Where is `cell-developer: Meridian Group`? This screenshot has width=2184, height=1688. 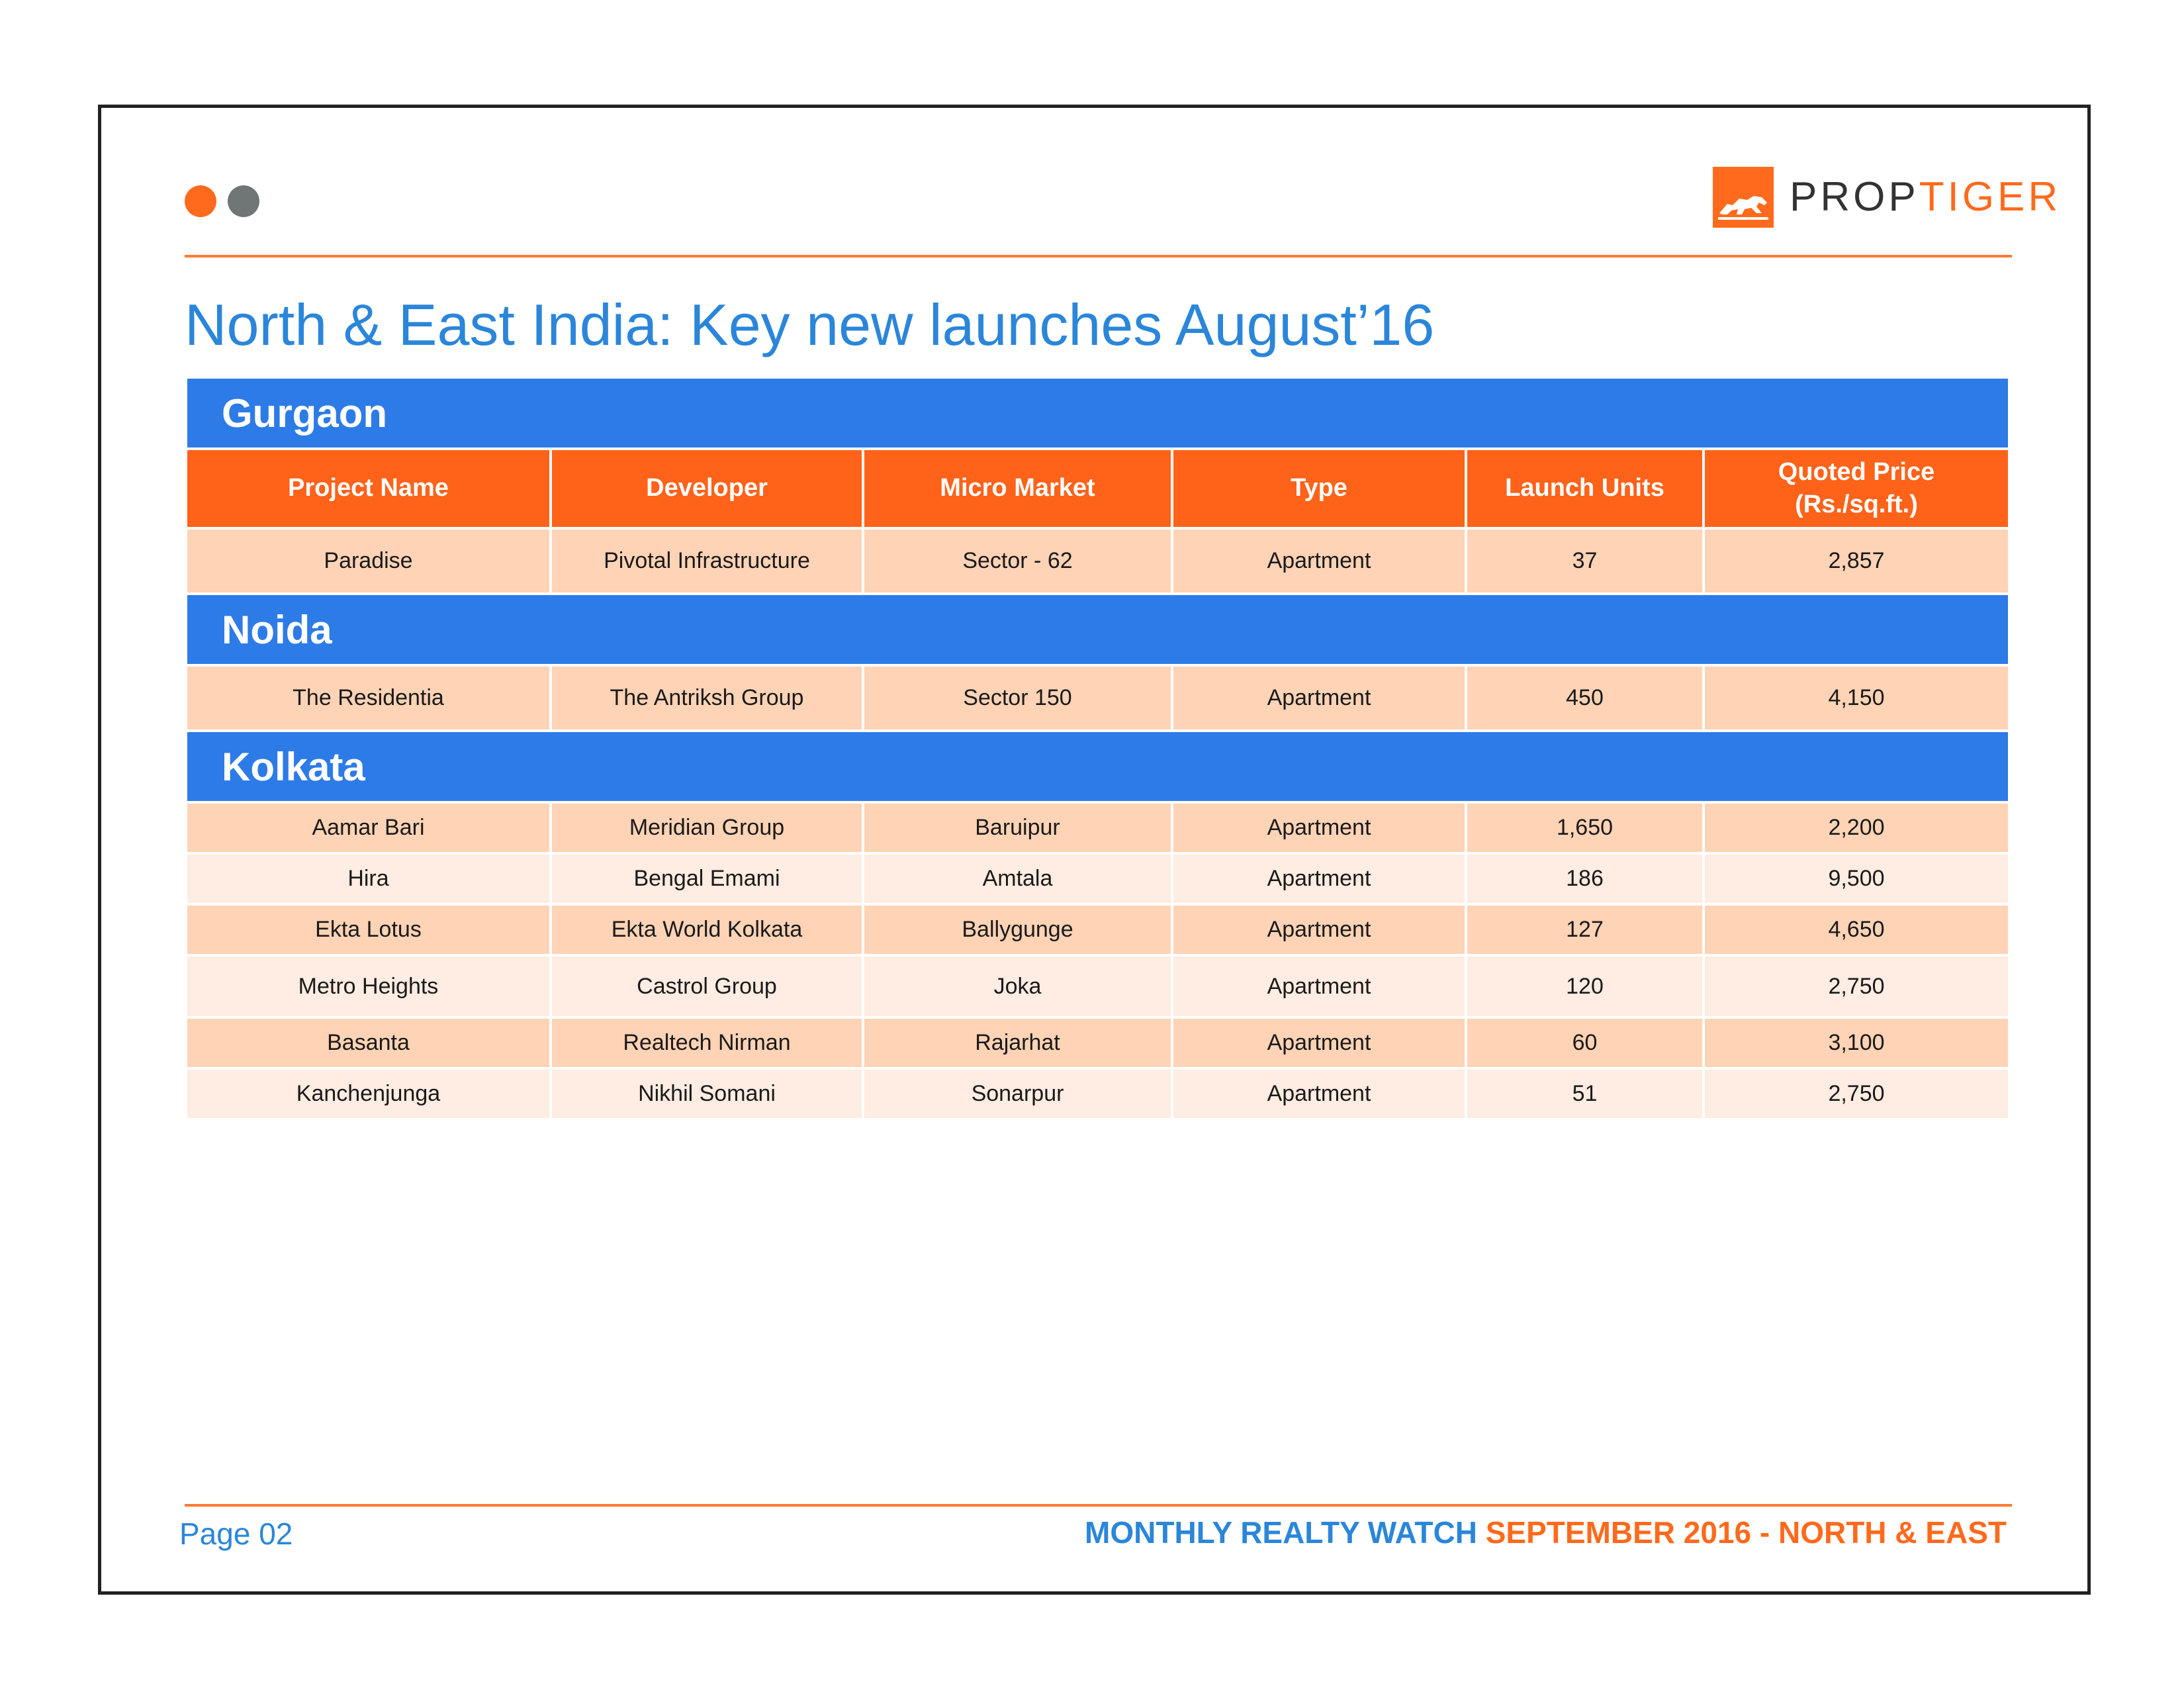 cell-developer: Meridian Group is located at coordinates (707, 828).